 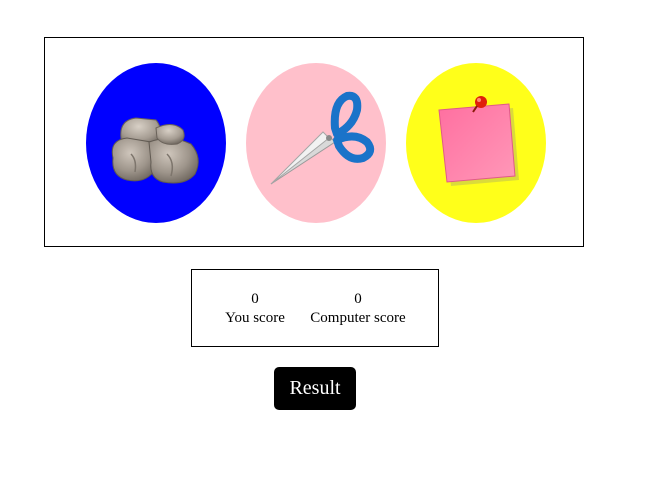 I want to click on choice-rock, so click(x=156, y=143).